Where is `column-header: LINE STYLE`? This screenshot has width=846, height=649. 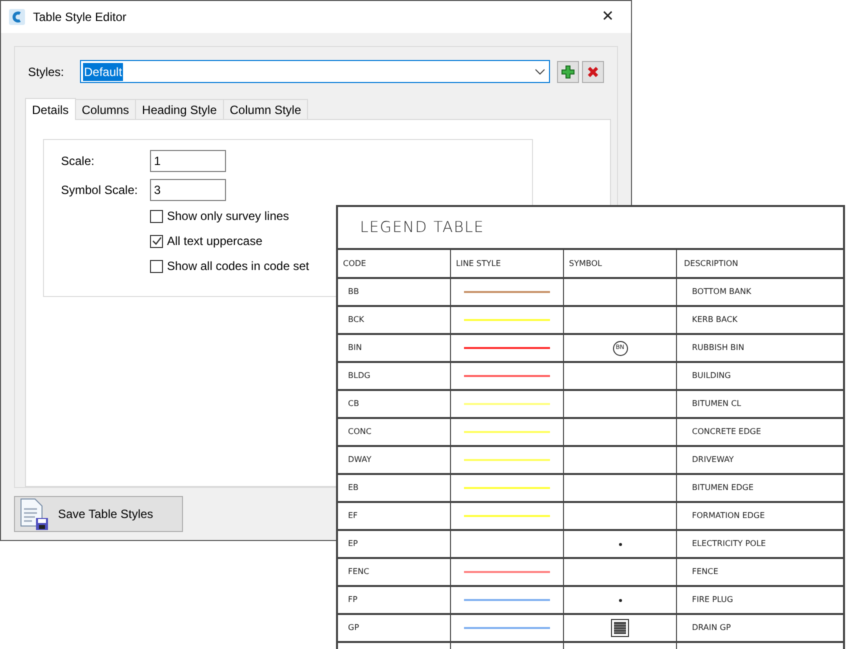
column-header: LINE STYLE is located at coordinates (478, 264).